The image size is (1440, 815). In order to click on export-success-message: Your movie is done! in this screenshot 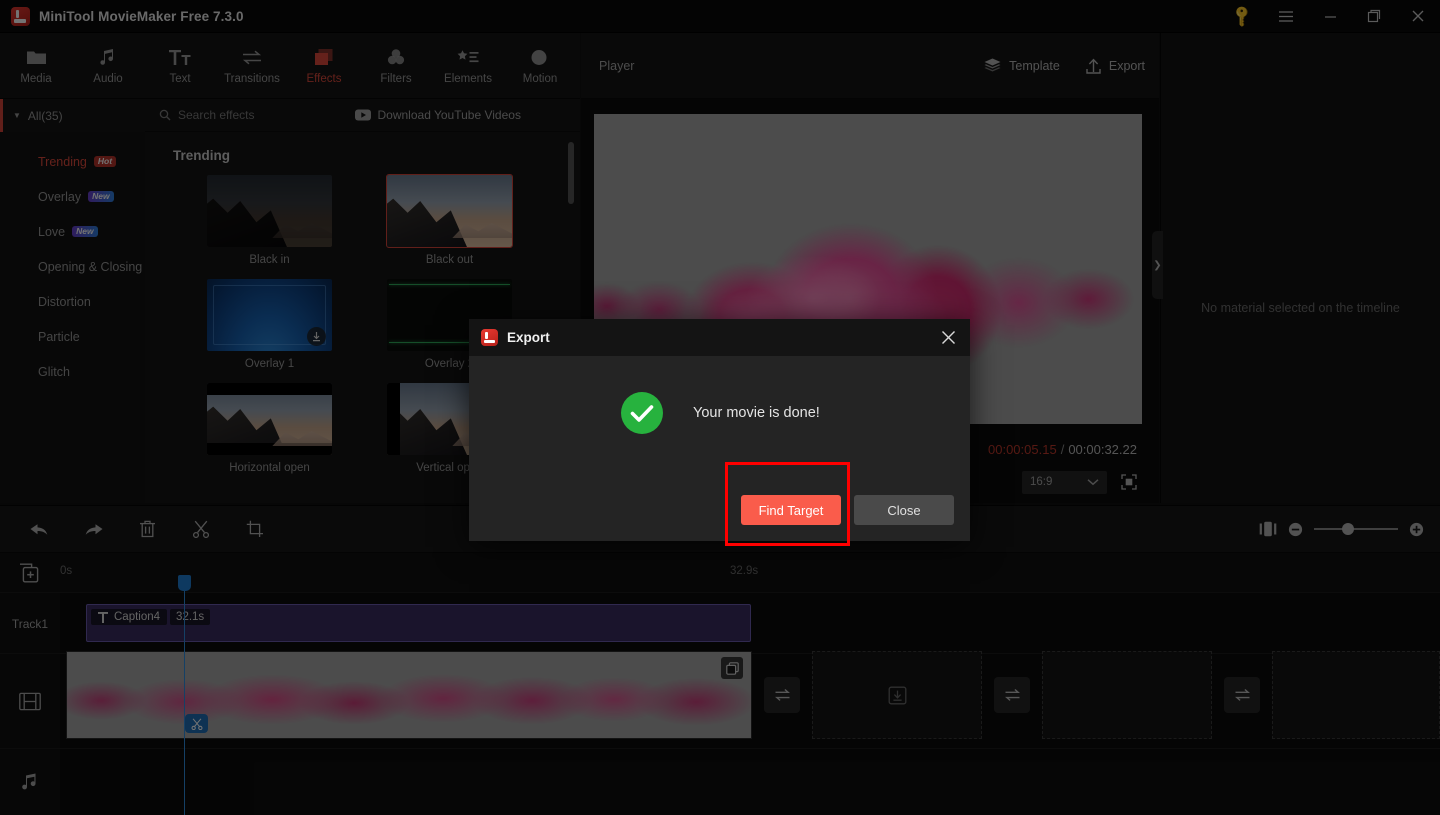, I will do `click(756, 413)`.